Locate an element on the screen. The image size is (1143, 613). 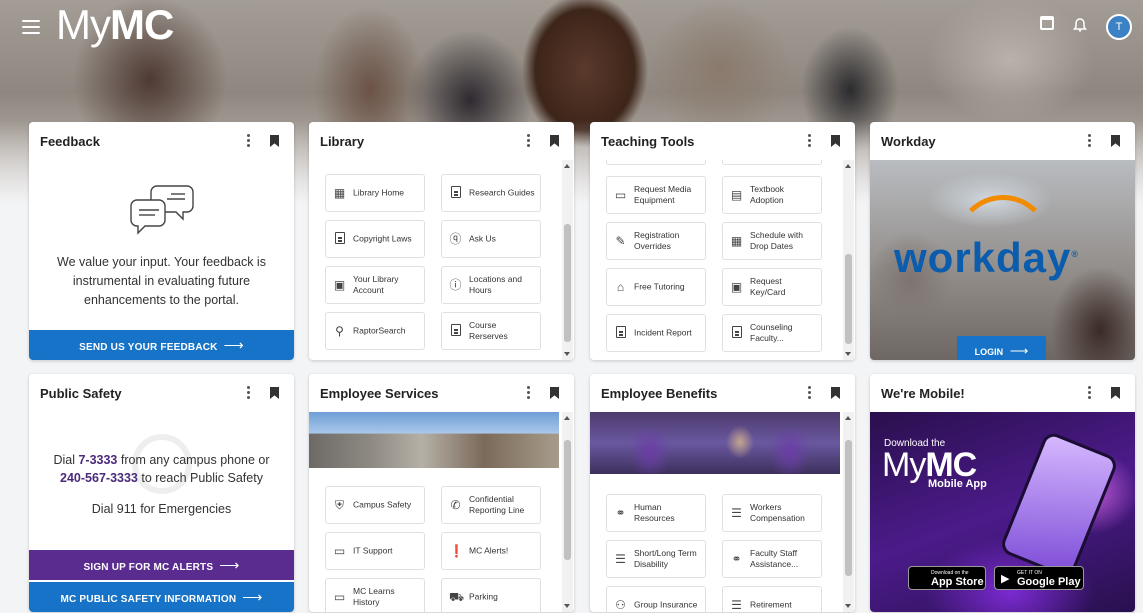
link-schedule-drop-dates: ▦ Schedule with Drop Dates is located at coordinates (772, 241).